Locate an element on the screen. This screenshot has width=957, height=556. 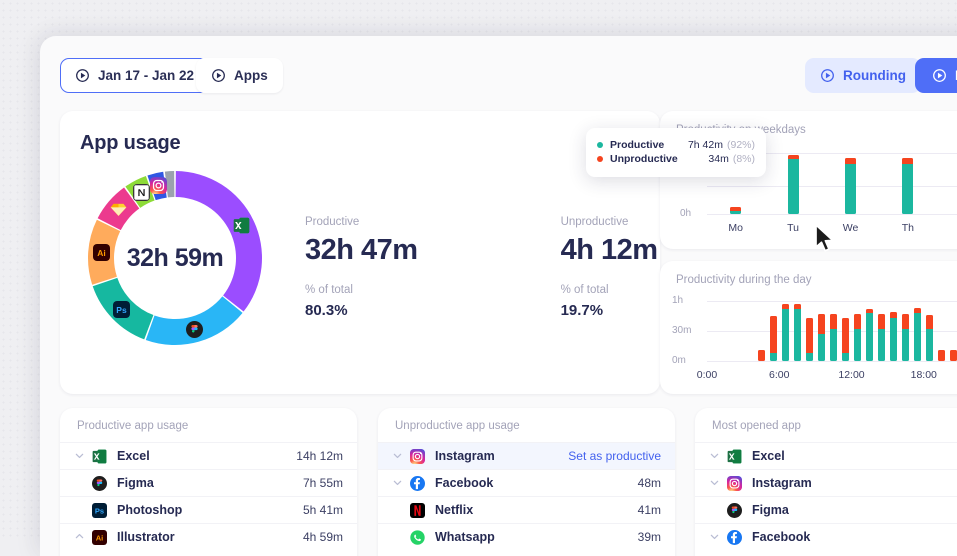
donut-badge-notion-icon is located at coordinates (141, 192).